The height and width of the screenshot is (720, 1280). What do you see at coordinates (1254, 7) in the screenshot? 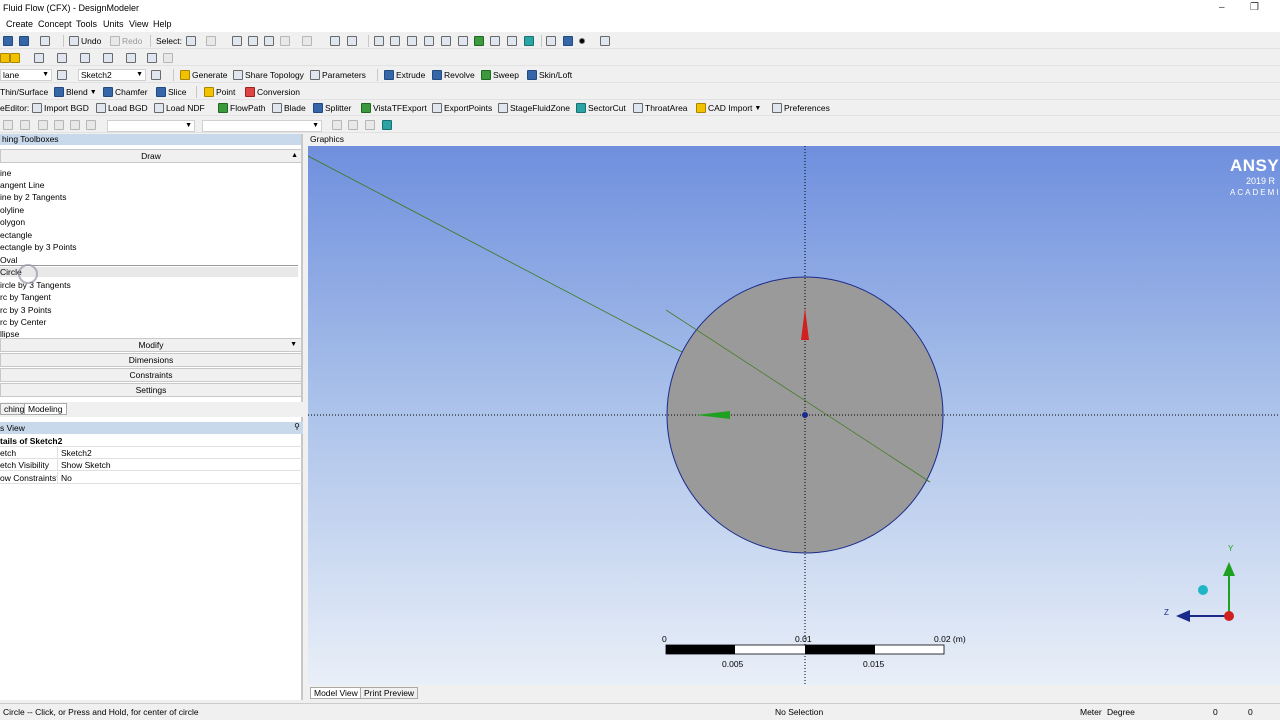
I see `restore-button: ❐` at bounding box center [1254, 7].